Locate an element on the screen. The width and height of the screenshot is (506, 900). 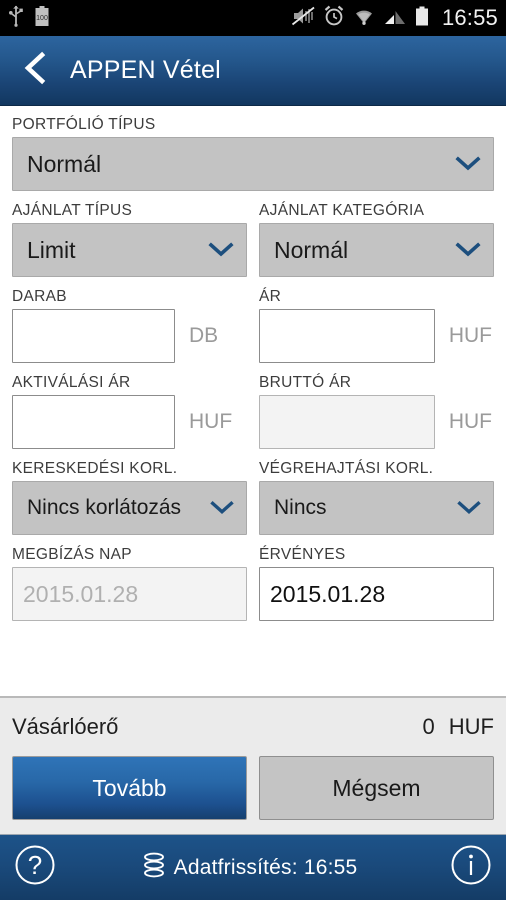
usb-icon is located at coordinates (16, 18).